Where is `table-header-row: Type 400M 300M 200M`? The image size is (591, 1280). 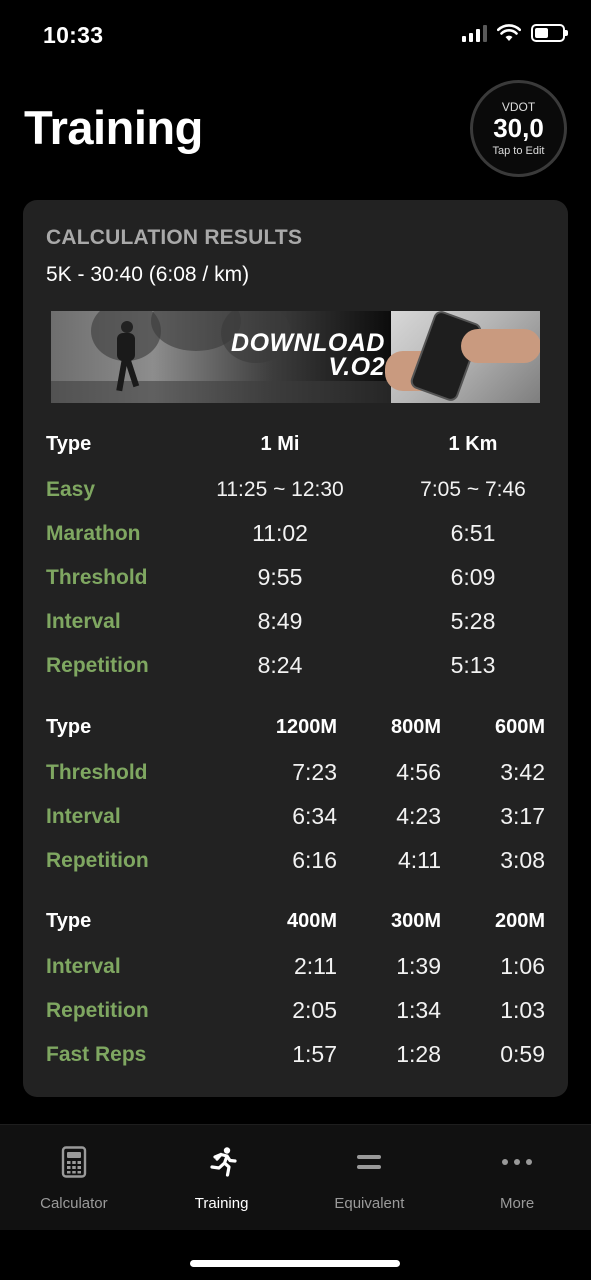 table-header-row: Type 400M 300M 200M is located at coordinates (296, 920).